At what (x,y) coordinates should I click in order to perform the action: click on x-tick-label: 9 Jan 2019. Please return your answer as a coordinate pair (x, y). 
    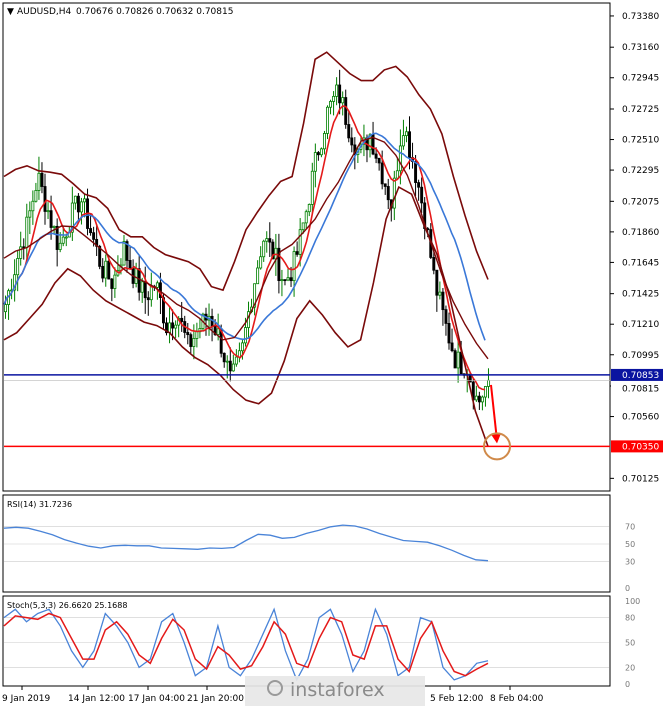
    Looking at the image, I should click on (26, 699).